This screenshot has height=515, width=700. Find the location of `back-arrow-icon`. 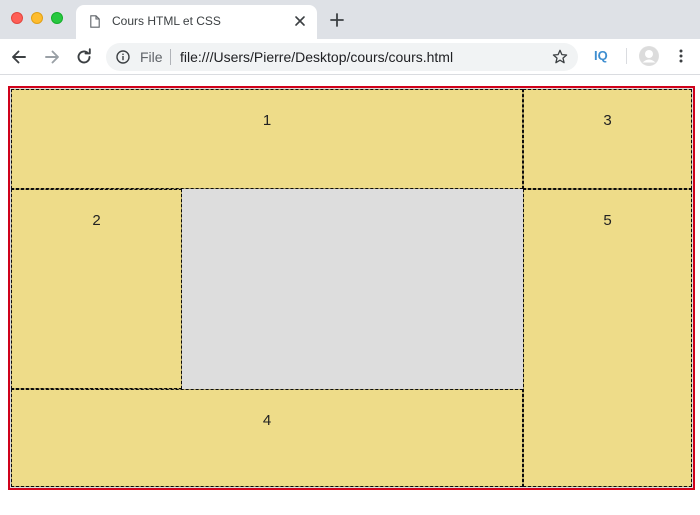

back-arrow-icon is located at coordinates (19, 57).